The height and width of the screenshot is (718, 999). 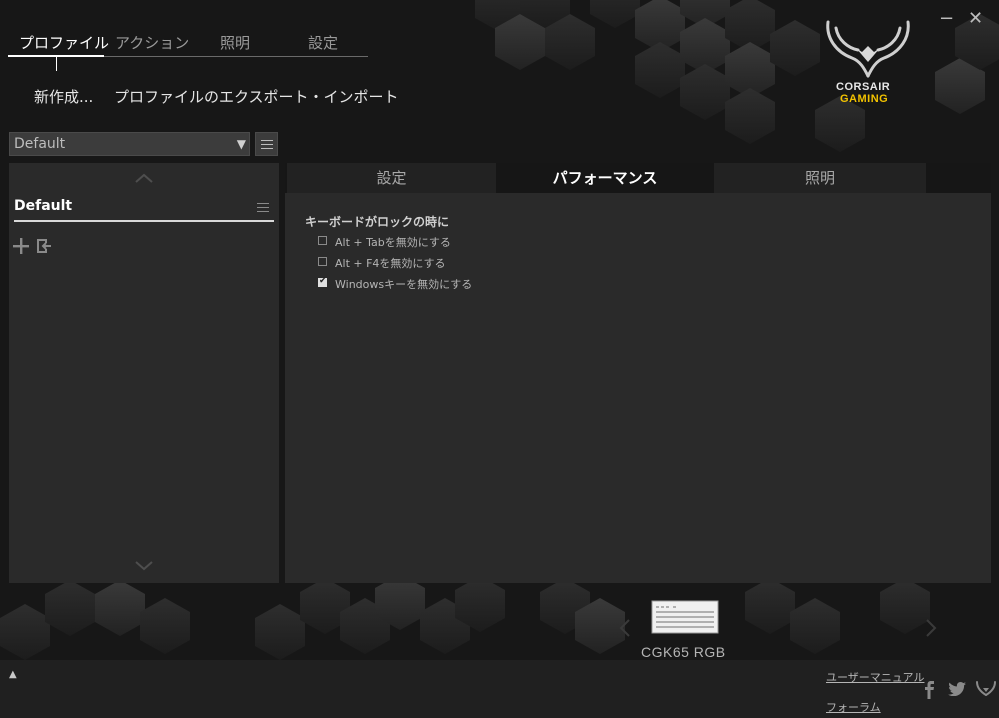 I want to click on hamburger-icon, so click(x=267, y=140).